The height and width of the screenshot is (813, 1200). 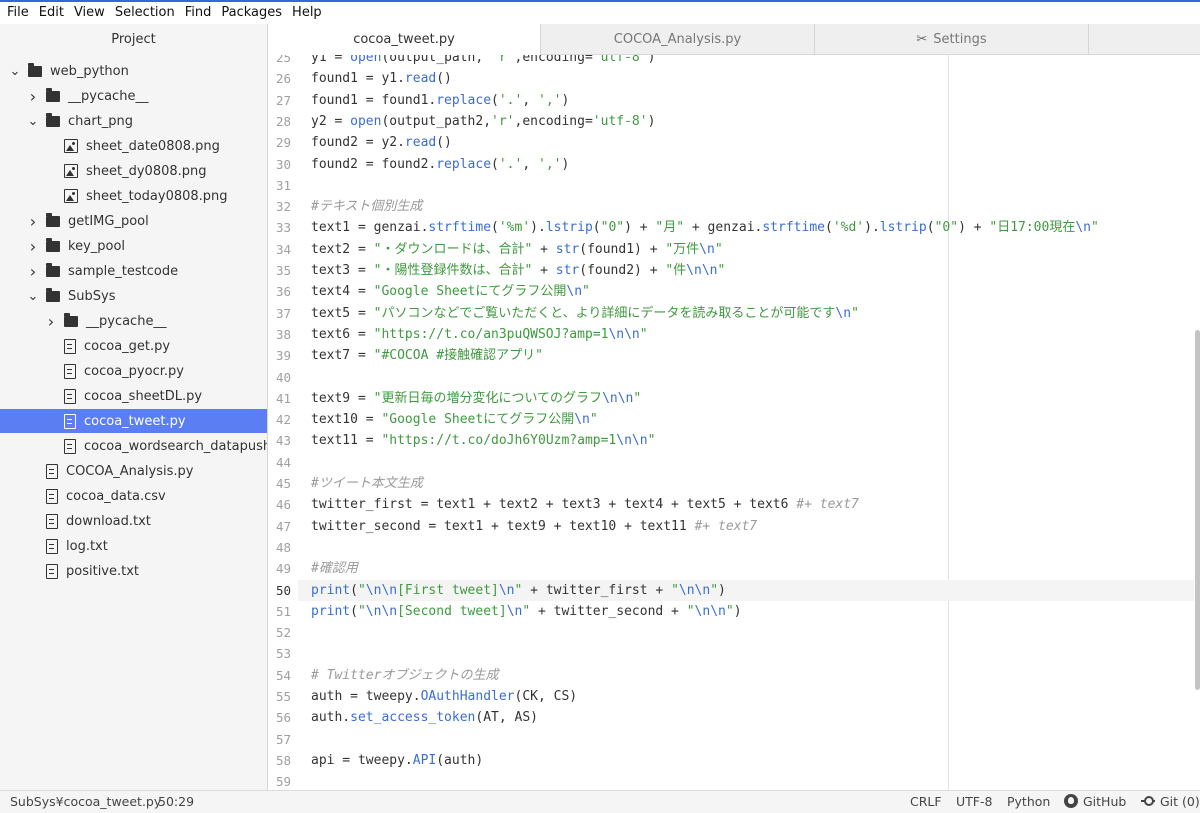 I want to click on code-text: text10 =, so click(x=346, y=420).